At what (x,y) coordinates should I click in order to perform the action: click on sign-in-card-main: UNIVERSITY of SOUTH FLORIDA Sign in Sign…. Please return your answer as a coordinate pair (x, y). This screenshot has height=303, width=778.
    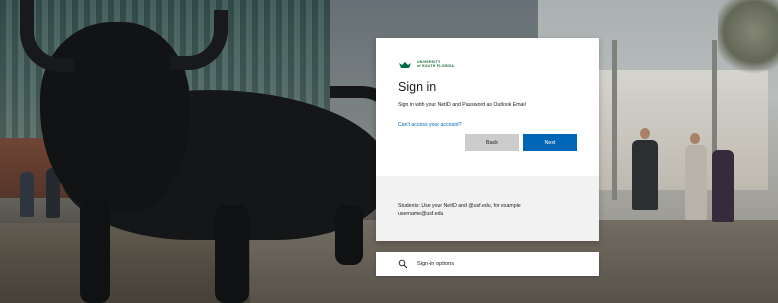
    Looking at the image, I should click on (487, 107).